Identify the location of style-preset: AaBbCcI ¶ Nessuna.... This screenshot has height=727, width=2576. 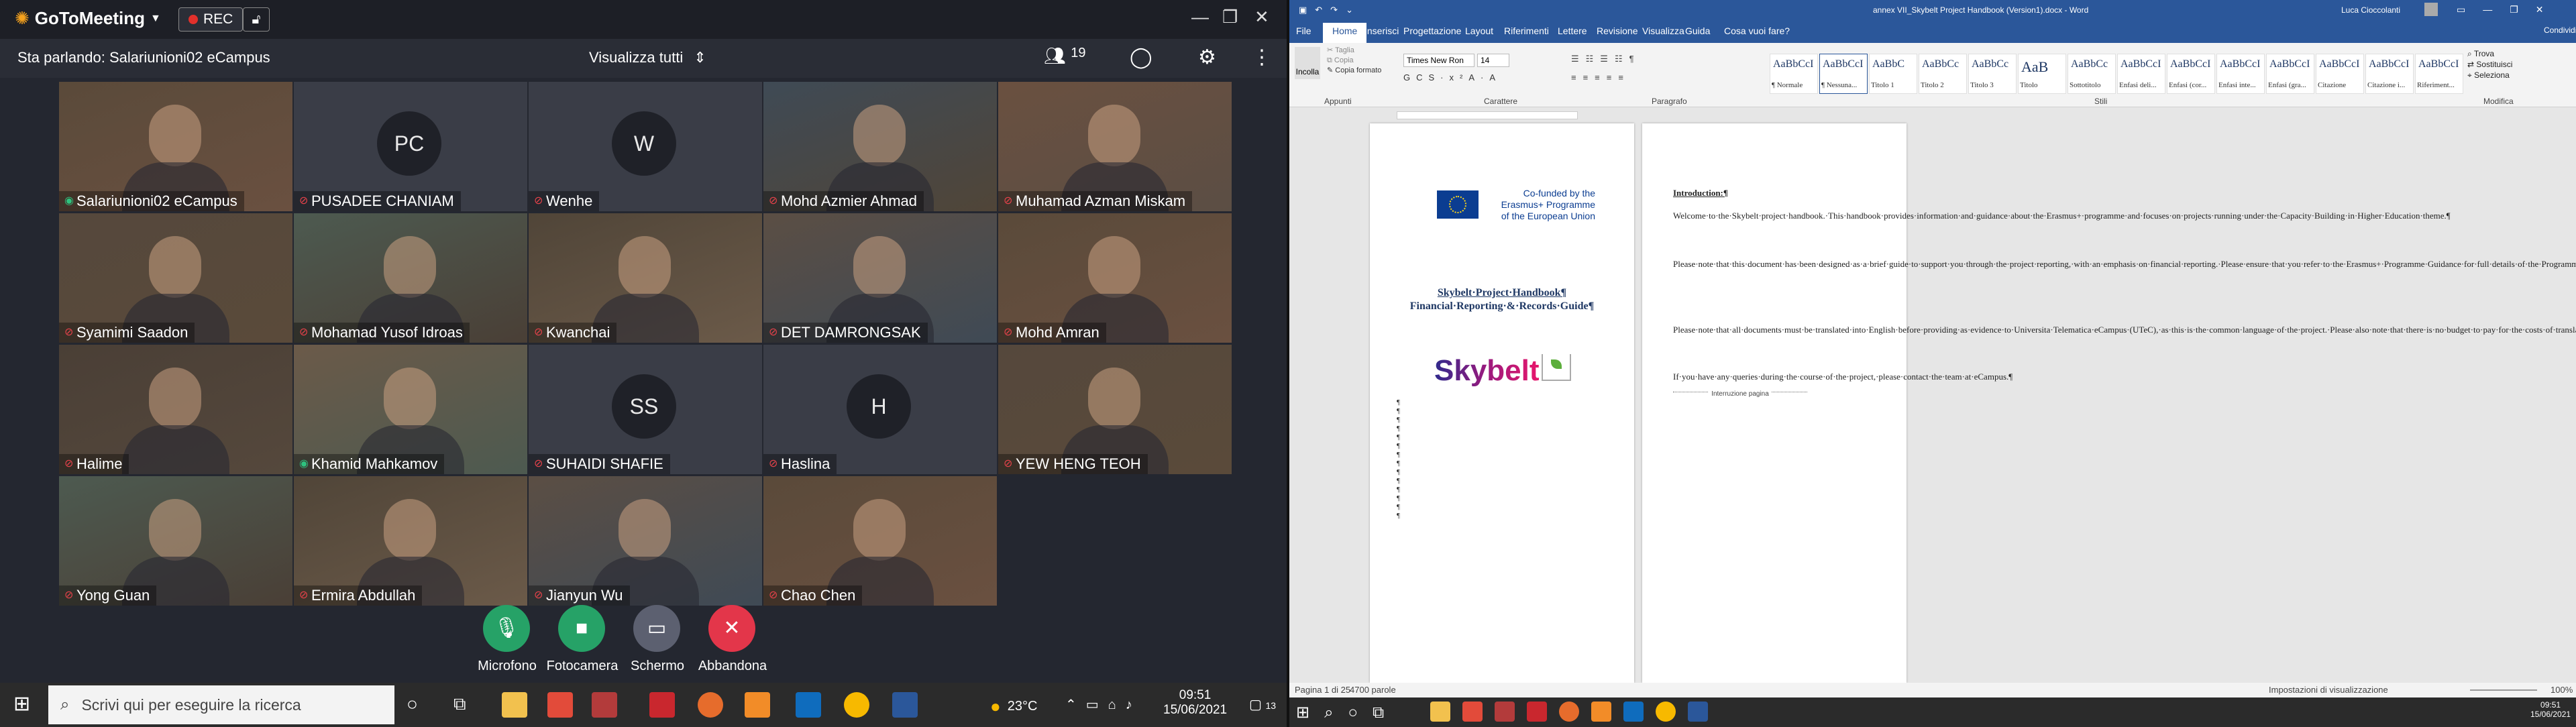
(1843, 74).